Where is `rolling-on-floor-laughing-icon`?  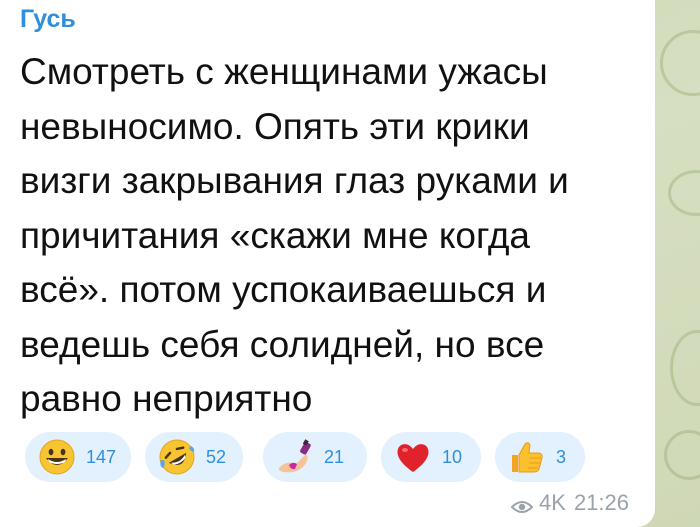
rolling-on-floor-laughing-icon is located at coordinates (177, 457).